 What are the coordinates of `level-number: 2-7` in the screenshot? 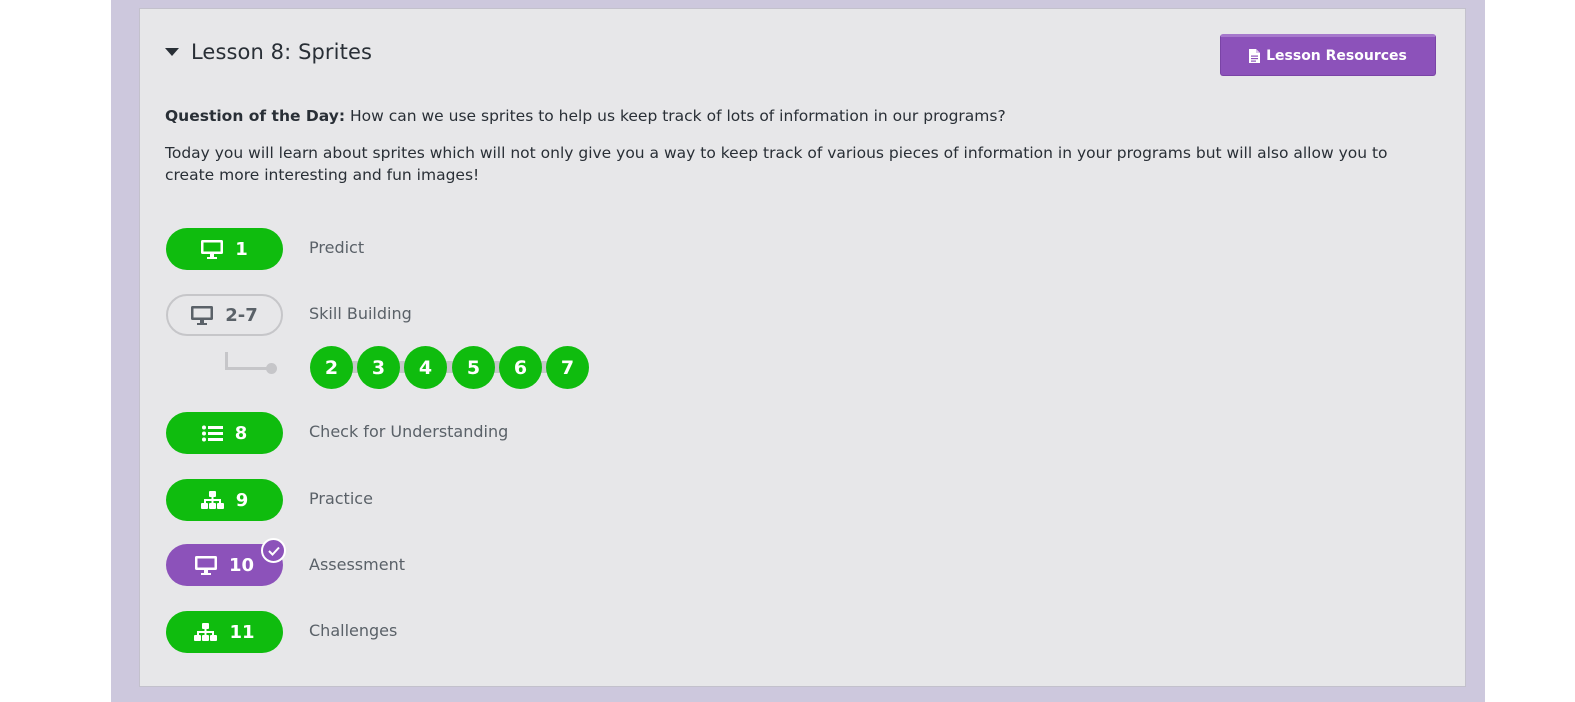 It's located at (241, 315).